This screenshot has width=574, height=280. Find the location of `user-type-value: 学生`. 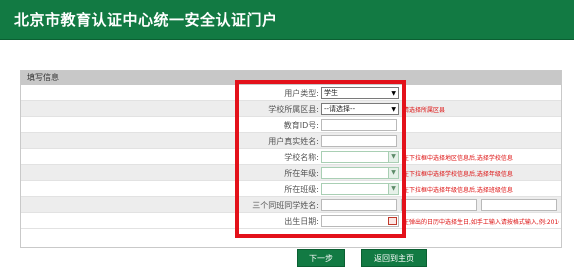

user-type-value: 学生 is located at coordinates (331, 93).